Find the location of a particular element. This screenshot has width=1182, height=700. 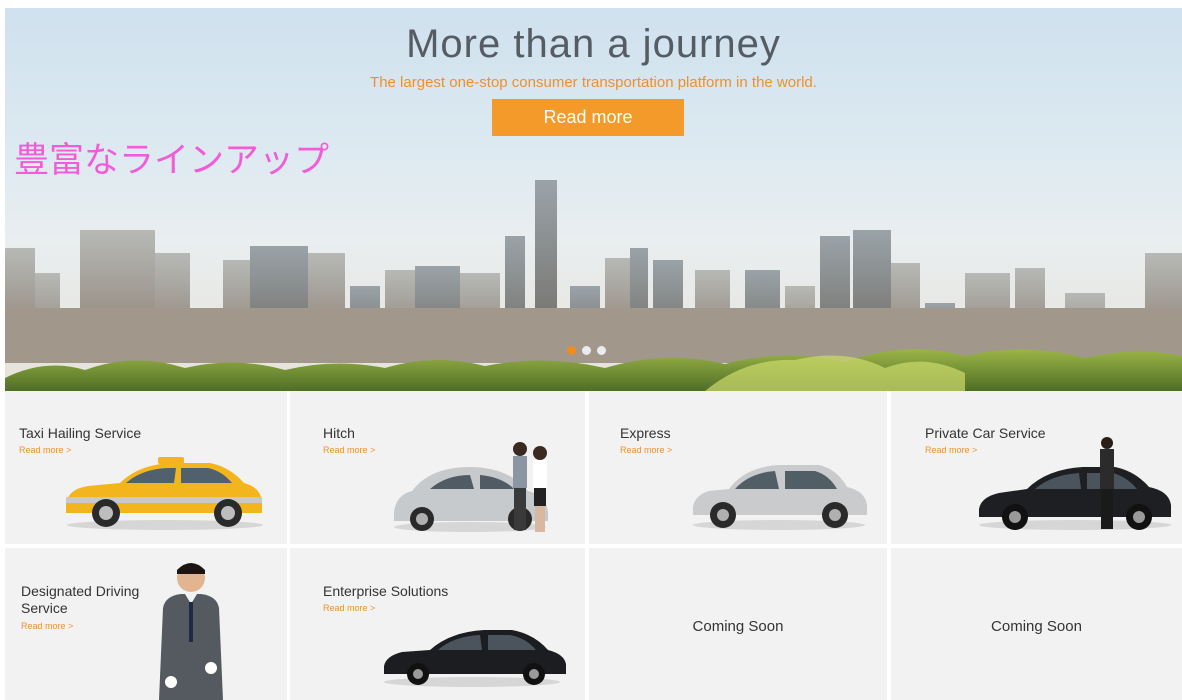

tile-title: Taxi Hailing Service is located at coordinates (80, 433).